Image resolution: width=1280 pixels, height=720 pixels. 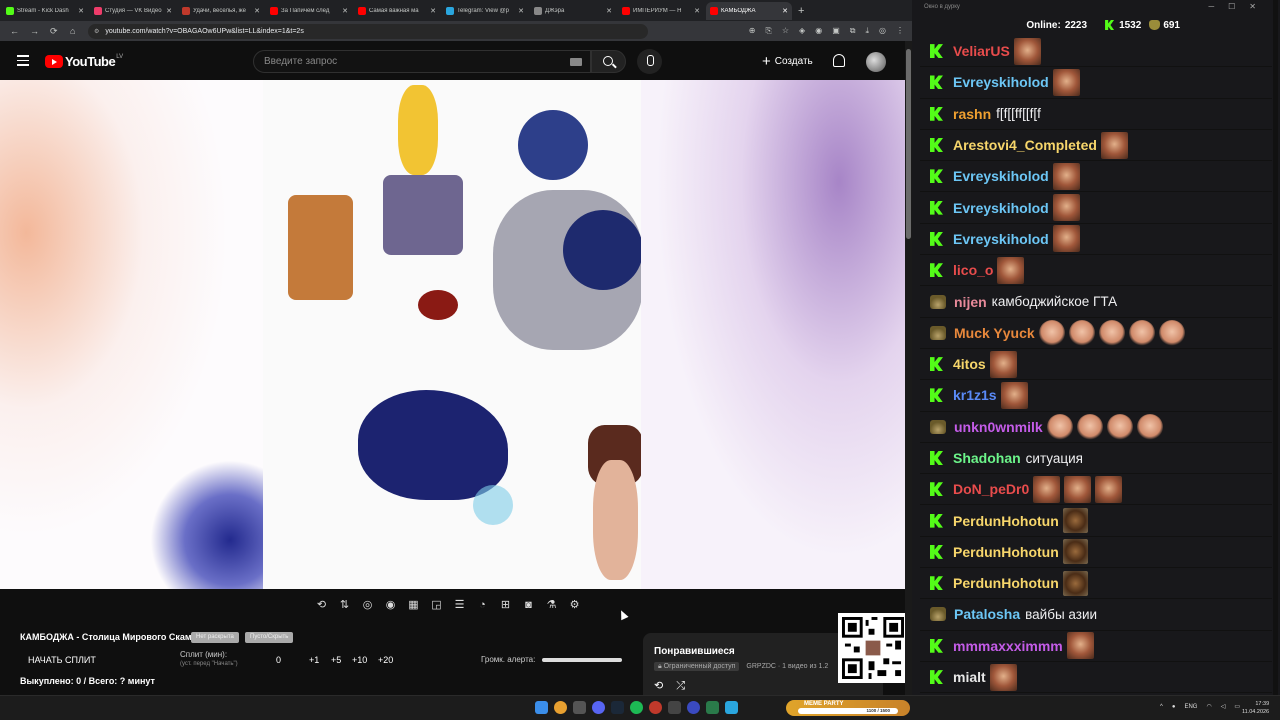 What do you see at coordinates (598, 707) in the screenshot?
I see `discord-icon` at bounding box center [598, 707].